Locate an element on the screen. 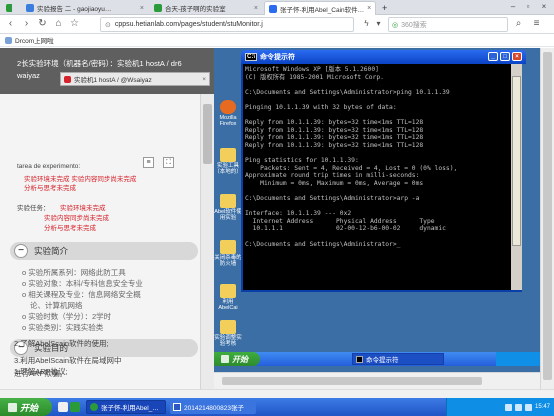 The height and width of the screenshot is (416, 554). horizontal-scrollbar is located at coordinates (377, 380).